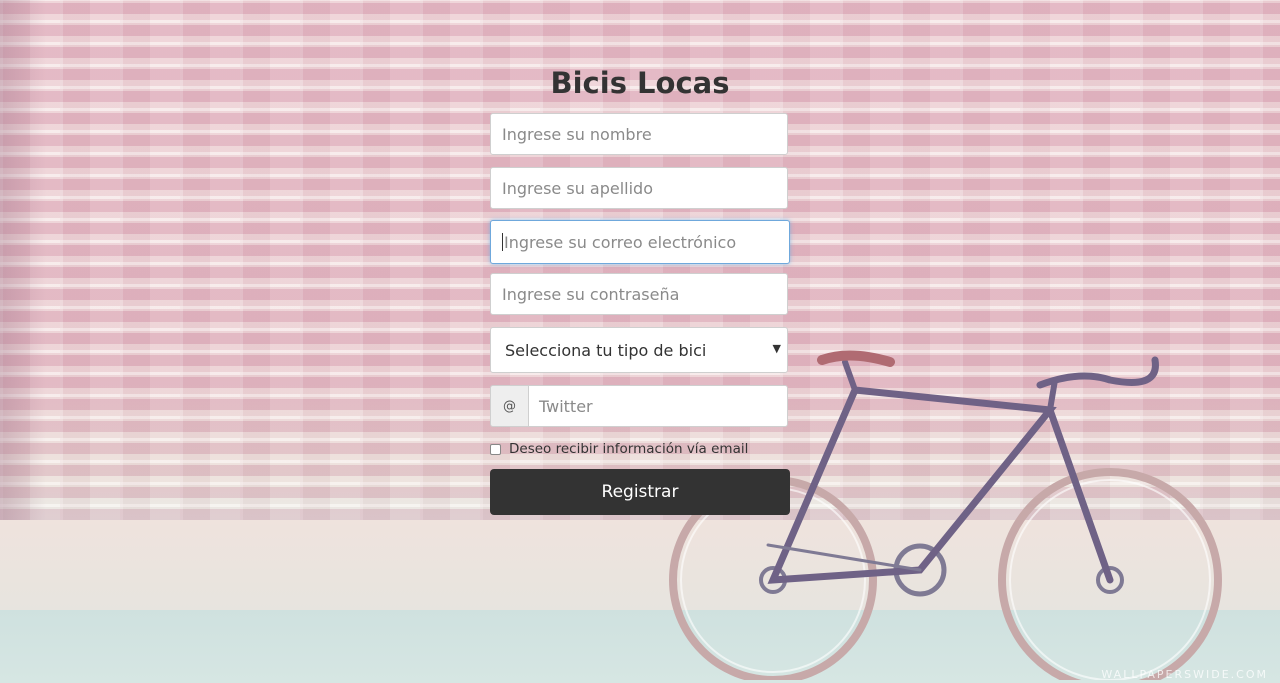  I want to click on bike-type-selected-value: Selecciona tu tipo de bici, so click(606, 350).